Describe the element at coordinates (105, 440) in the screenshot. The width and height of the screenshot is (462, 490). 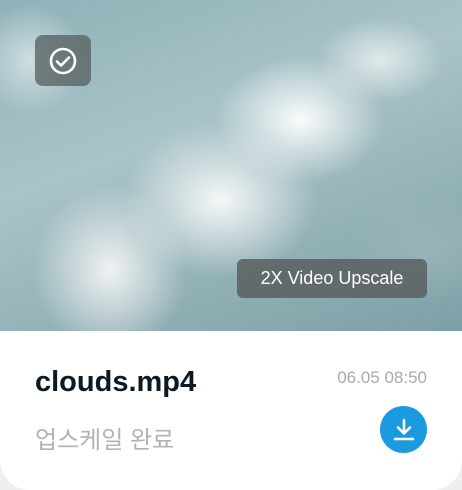
I see `status-text: 업스케일 완료` at that location.